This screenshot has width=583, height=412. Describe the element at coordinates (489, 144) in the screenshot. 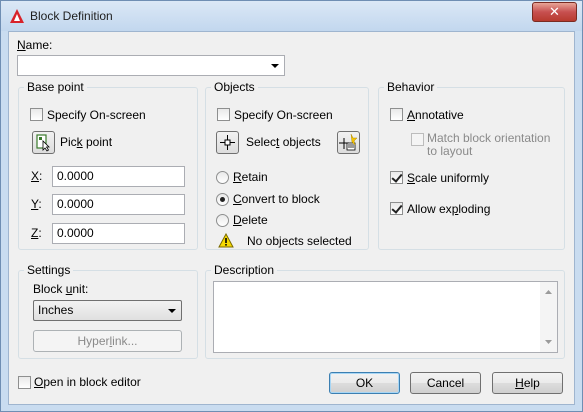

I see `match-orientation-label: Match block orientation to layout` at that location.